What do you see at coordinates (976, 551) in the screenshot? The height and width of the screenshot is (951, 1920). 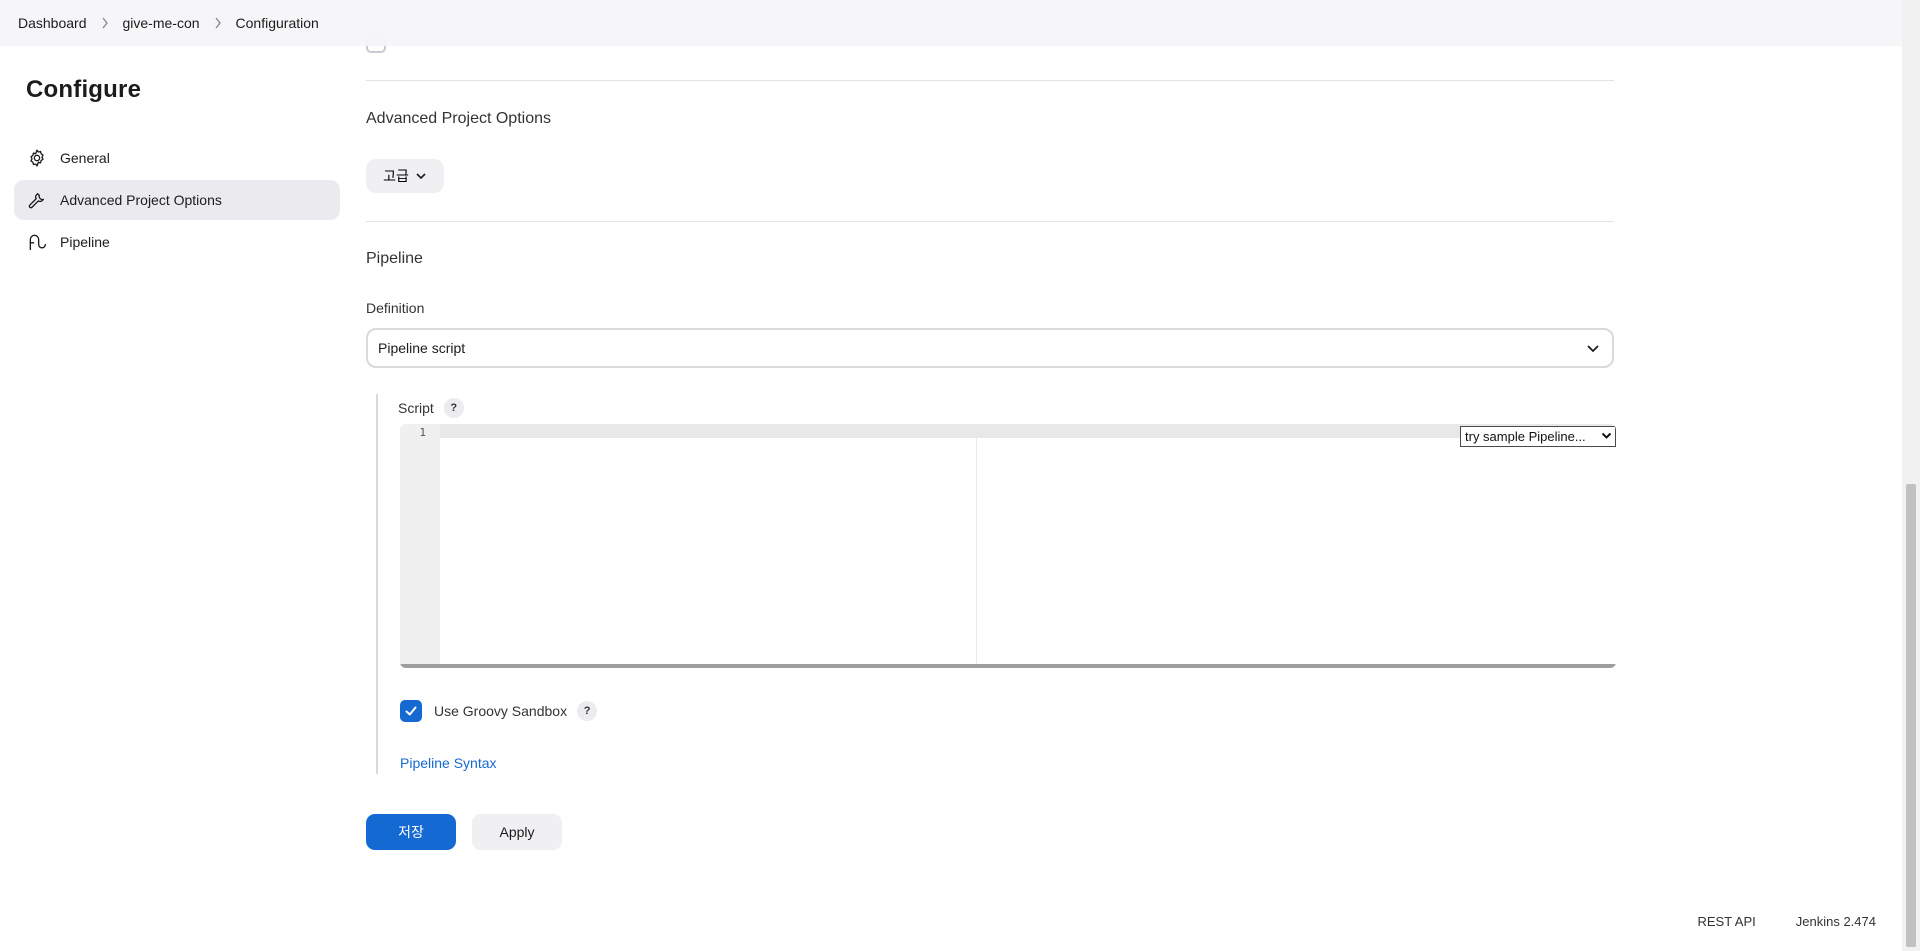 I see `editor-print-margin` at bounding box center [976, 551].